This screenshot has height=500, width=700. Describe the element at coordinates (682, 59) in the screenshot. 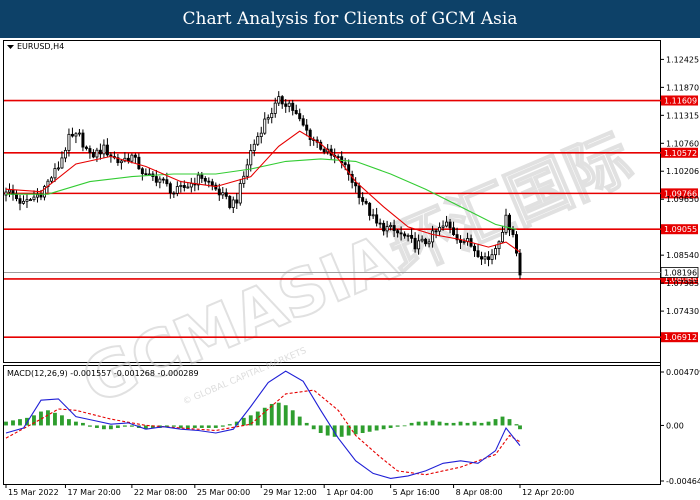

I see `price-axis-label: 1.12425` at that location.